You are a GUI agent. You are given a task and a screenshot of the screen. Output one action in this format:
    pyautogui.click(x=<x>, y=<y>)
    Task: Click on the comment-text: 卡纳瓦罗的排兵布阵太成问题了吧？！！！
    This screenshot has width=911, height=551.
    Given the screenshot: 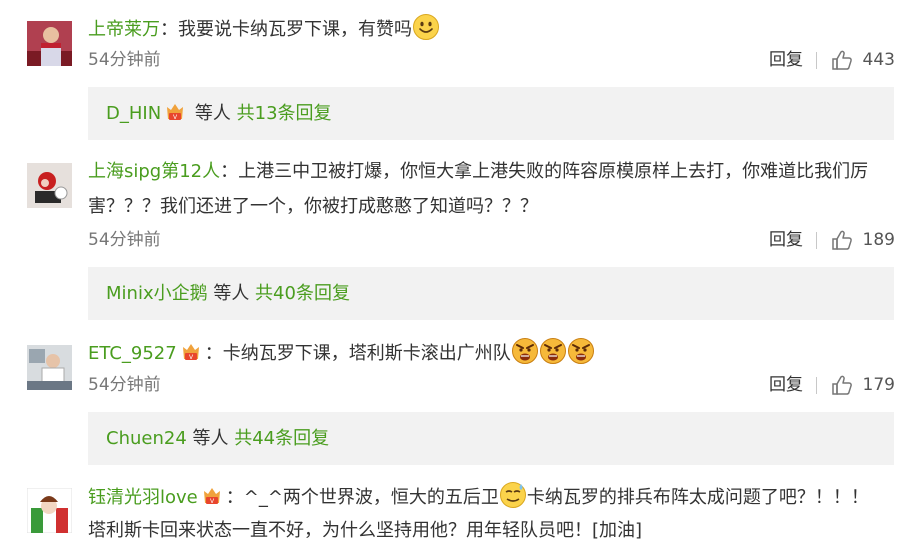 What is the action you would take?
    pyautogui.click(x=697, y=497)
    